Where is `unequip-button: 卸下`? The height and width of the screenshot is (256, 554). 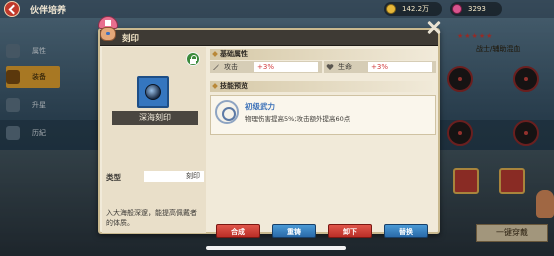
unequip-button: 卸下 is located at coordinates (350, 231).